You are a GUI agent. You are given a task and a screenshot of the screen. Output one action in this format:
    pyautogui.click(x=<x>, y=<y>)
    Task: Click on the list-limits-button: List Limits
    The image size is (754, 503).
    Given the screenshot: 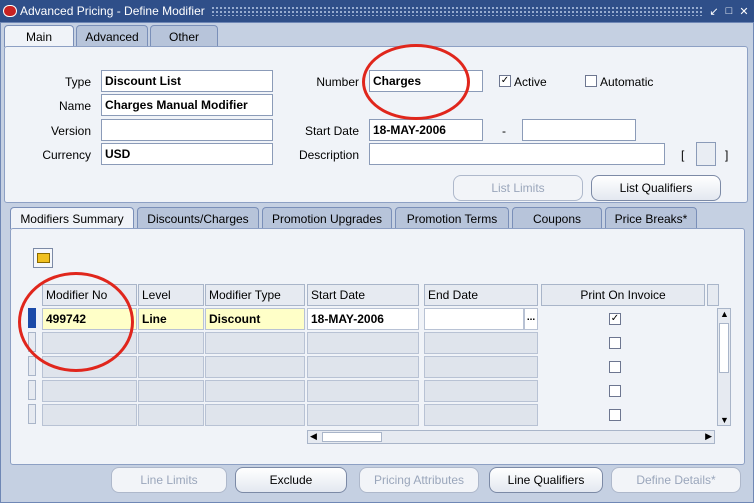 What is the action you would take?
    pyautogui.click(x=518, y=188)
    